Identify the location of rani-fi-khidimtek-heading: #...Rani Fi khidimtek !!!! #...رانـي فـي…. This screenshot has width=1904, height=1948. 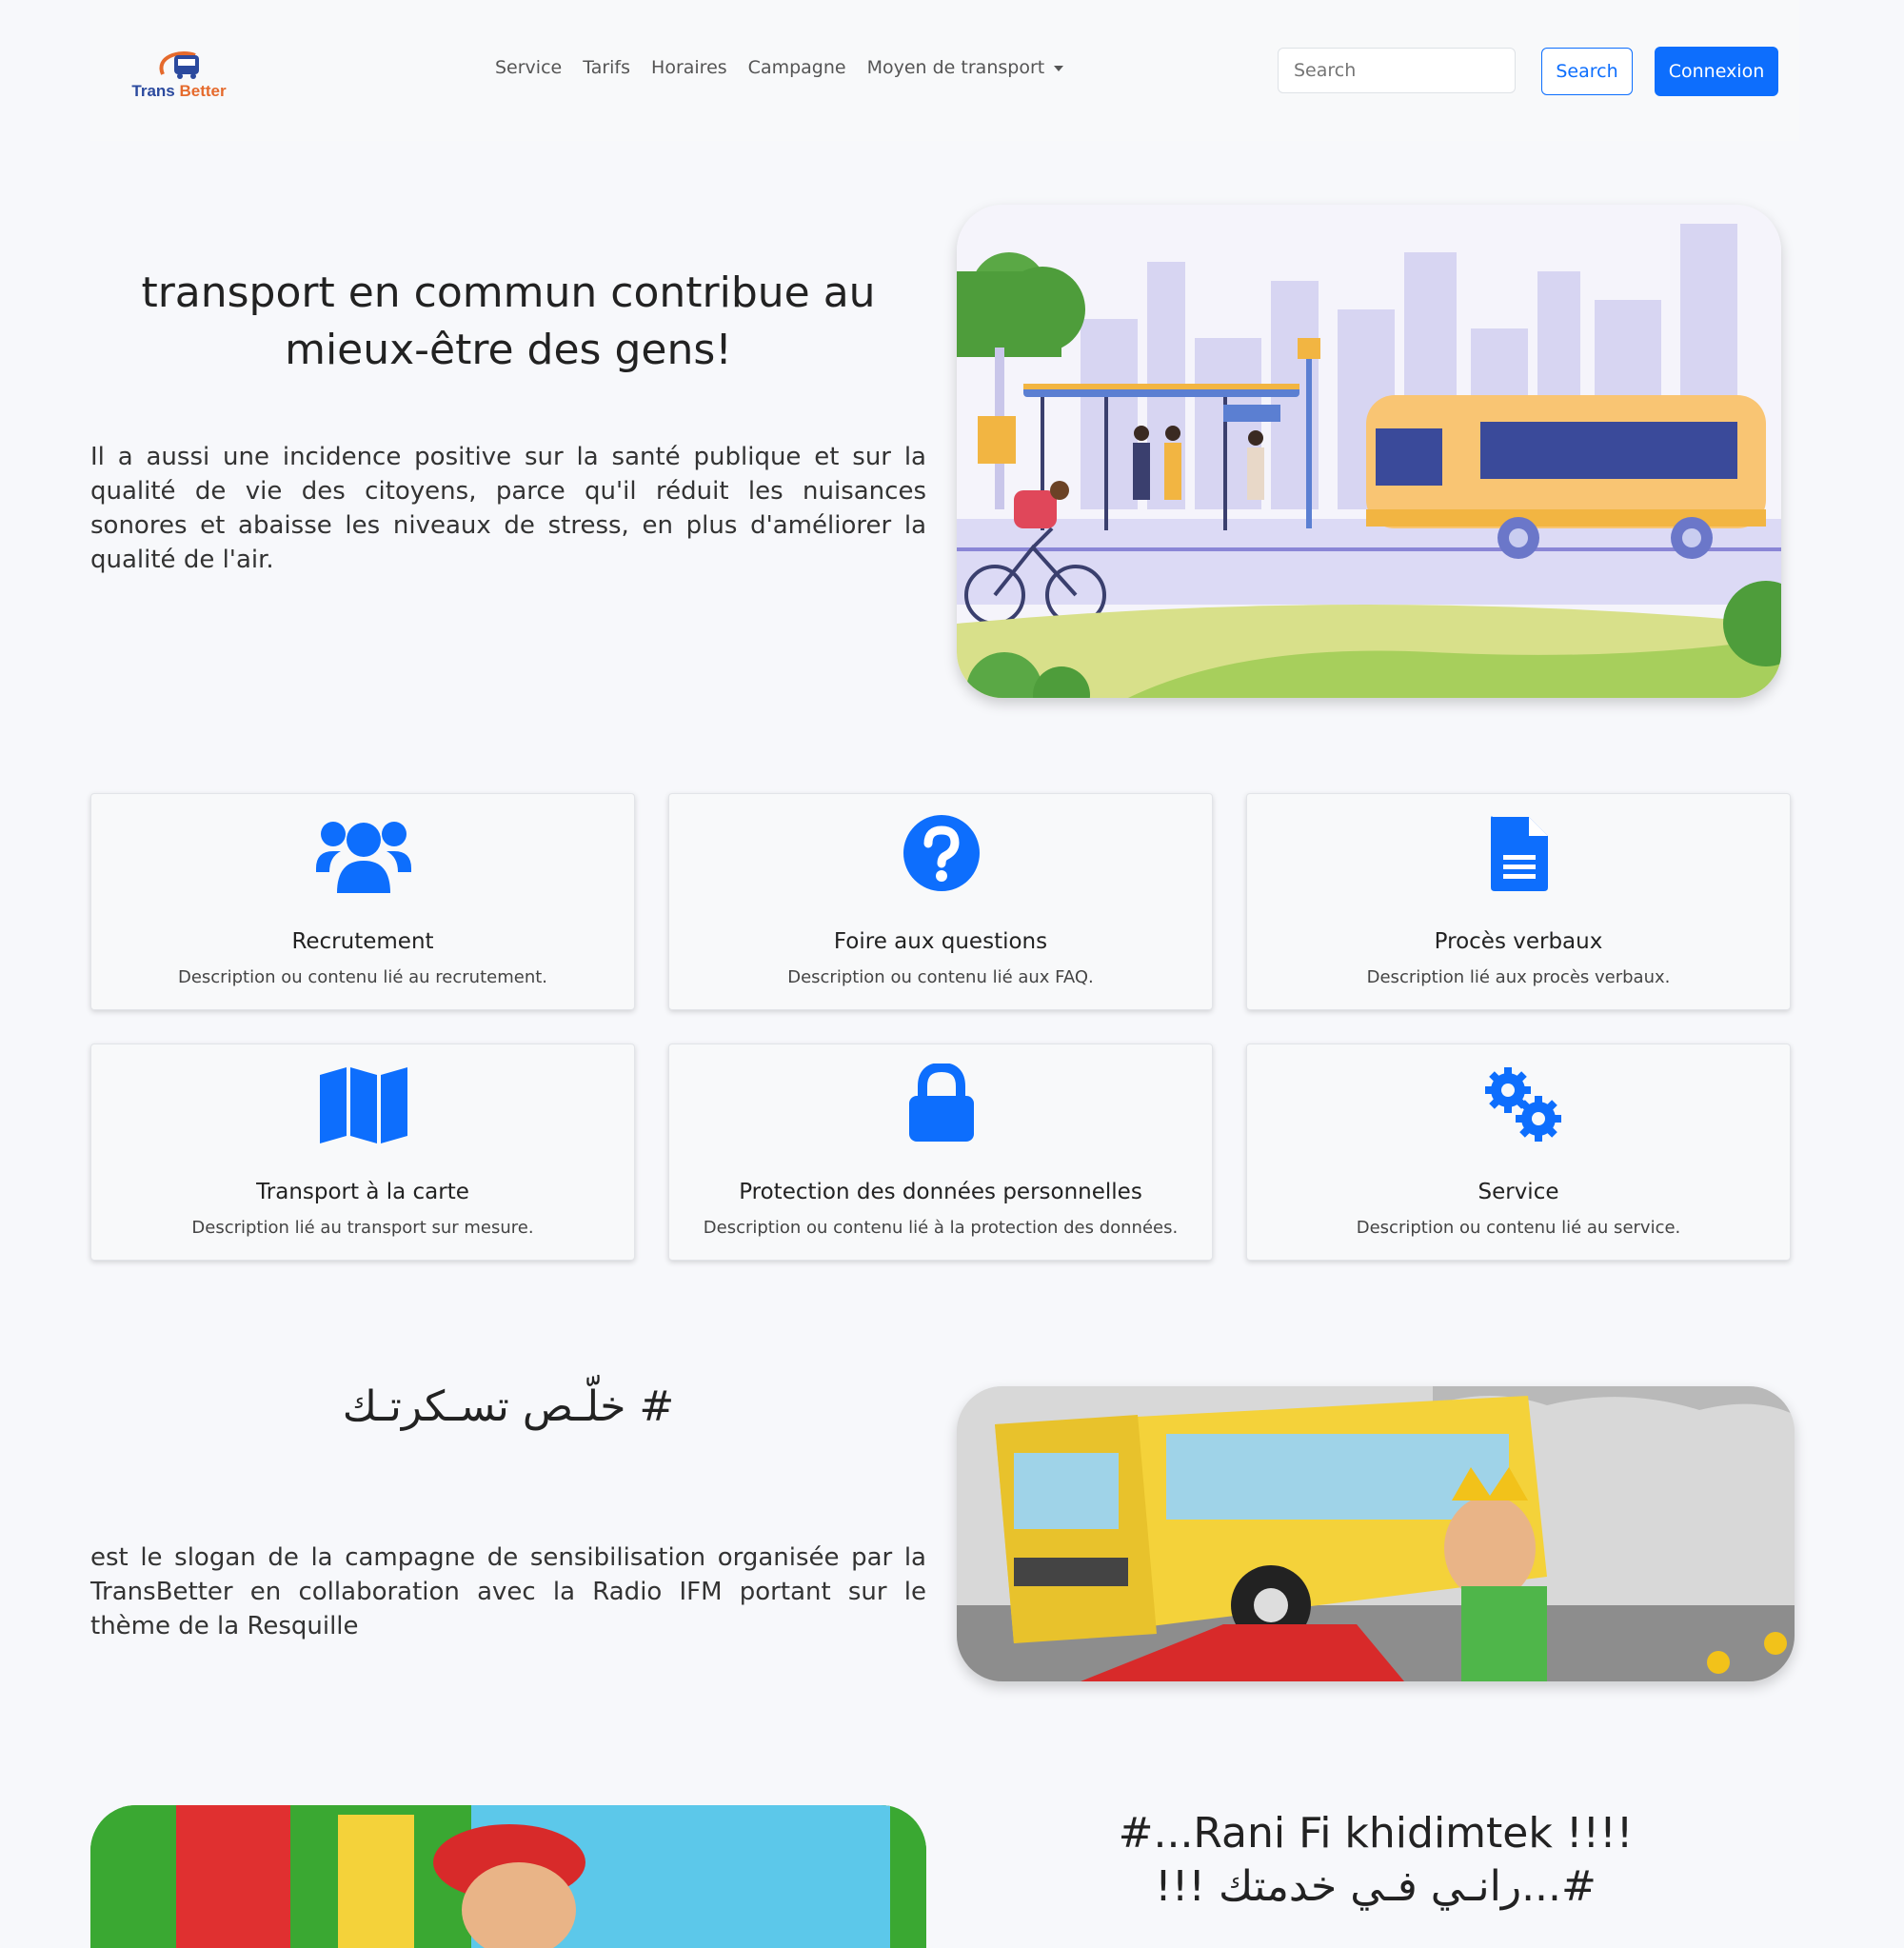
(1376, 1860).